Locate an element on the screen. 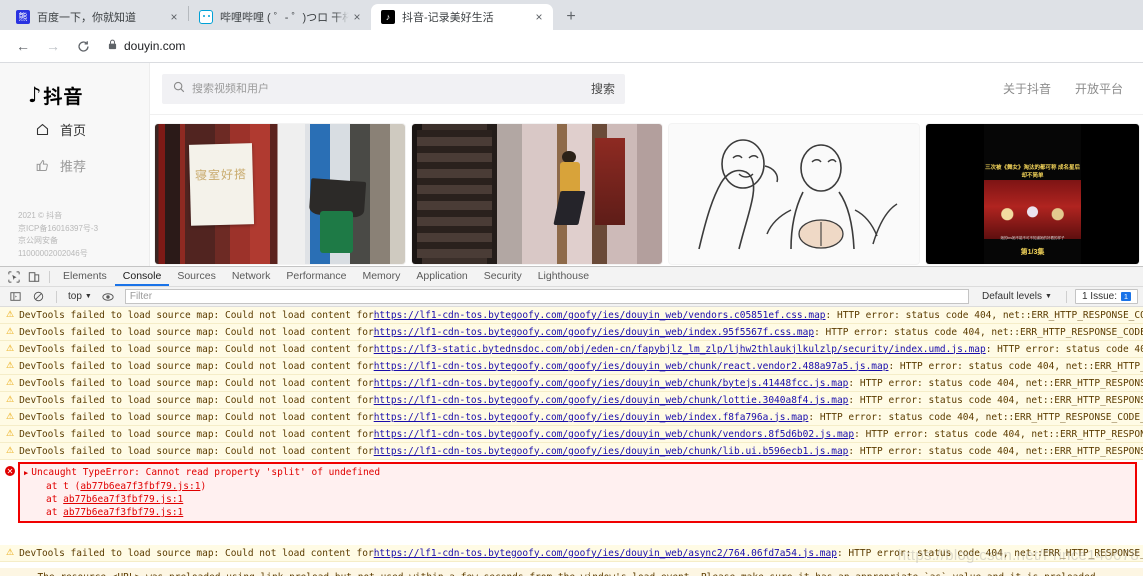 Image resolution: width=1143 pixels, height=576 pixels. forward-icon: → is located at coordinates (53, 46).